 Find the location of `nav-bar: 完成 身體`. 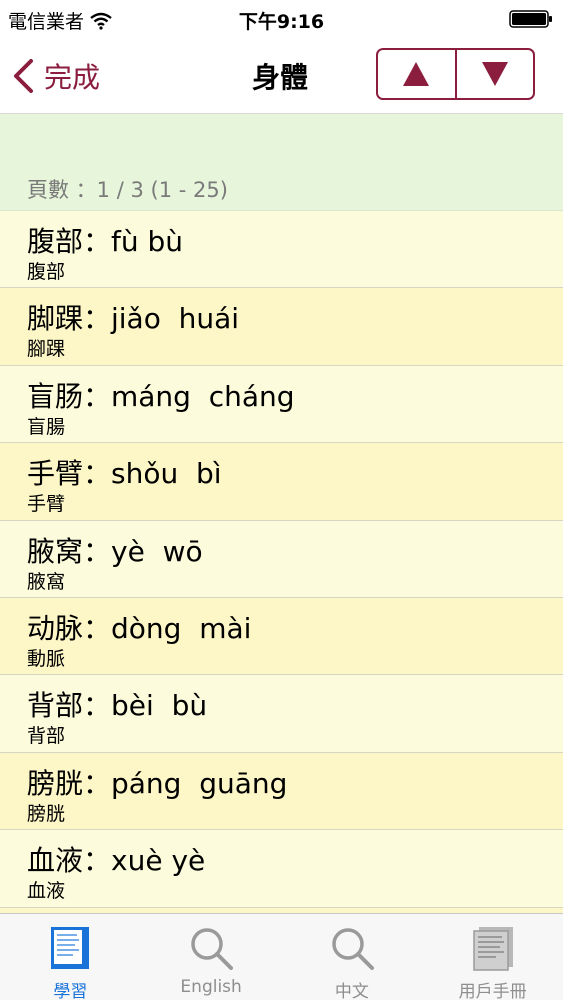

nav-bar: 完成 身體 is located at coordinates (281, 76).